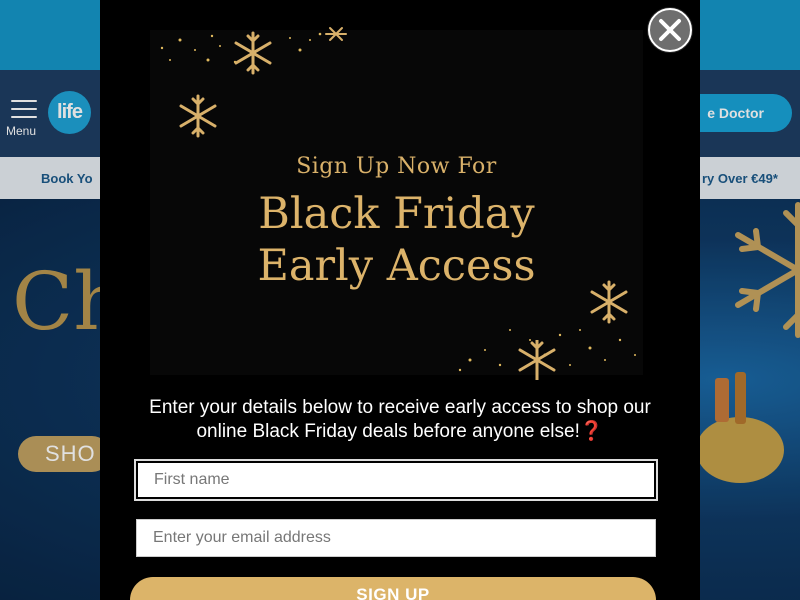  I want to click on banner-title-line1: Black Friday, so click(396, 214).